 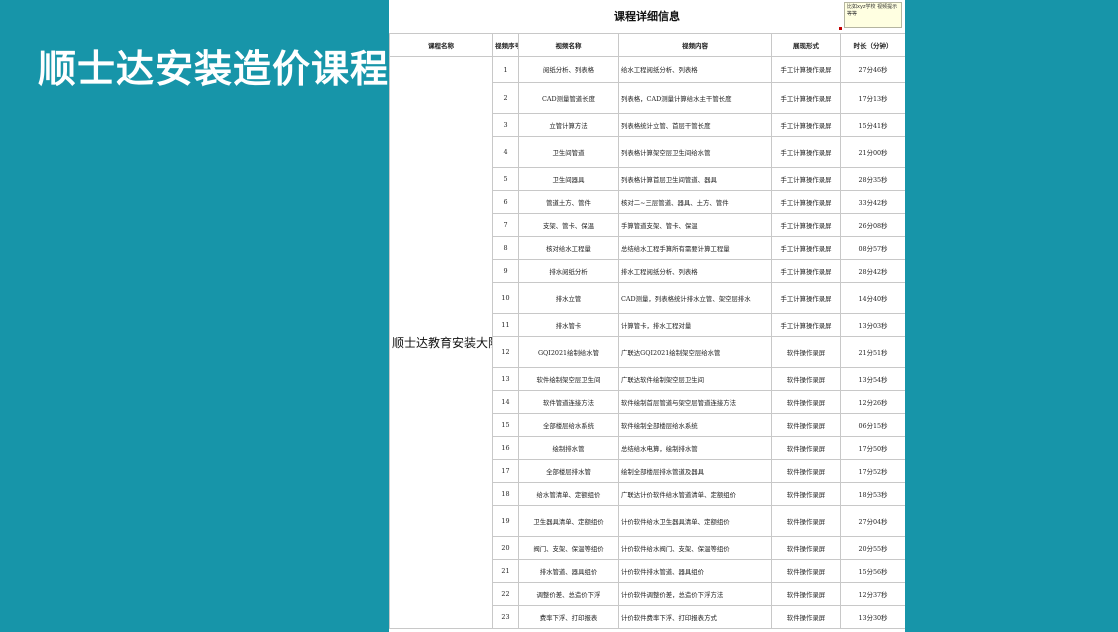 What do you see at coordinates (505, 98) in the screenshot?
I see `video-no-cell: 2` at bounding box center [505, 98].